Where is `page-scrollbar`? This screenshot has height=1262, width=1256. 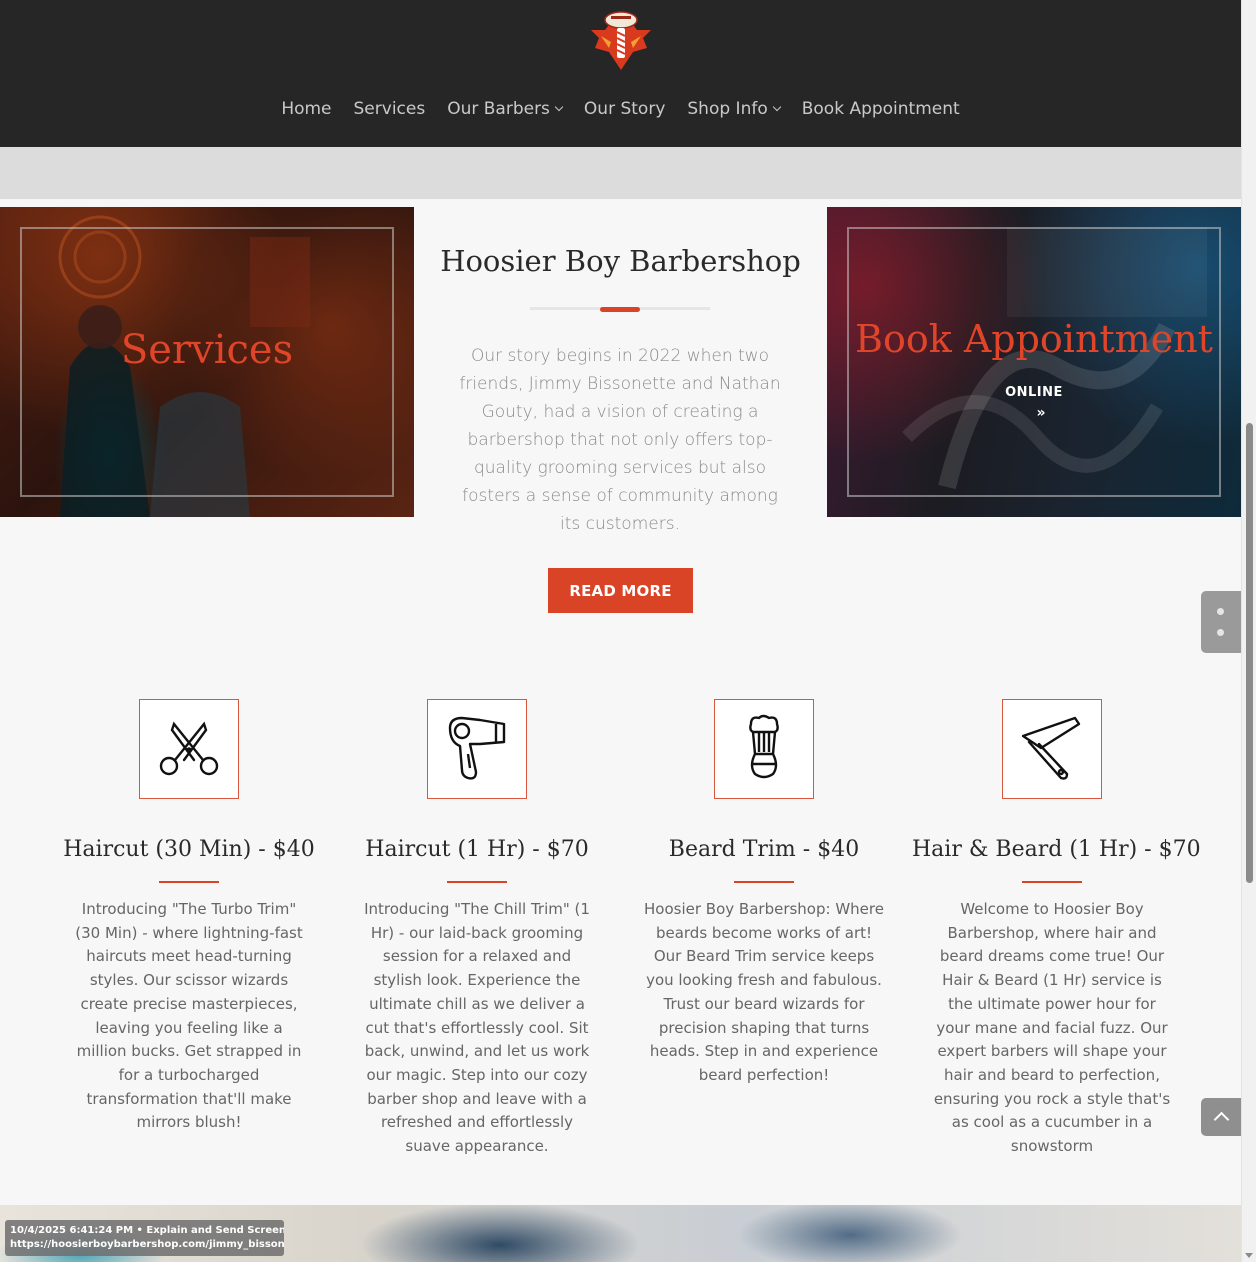
page-scrollbar is located at coordinates (1248, 631).